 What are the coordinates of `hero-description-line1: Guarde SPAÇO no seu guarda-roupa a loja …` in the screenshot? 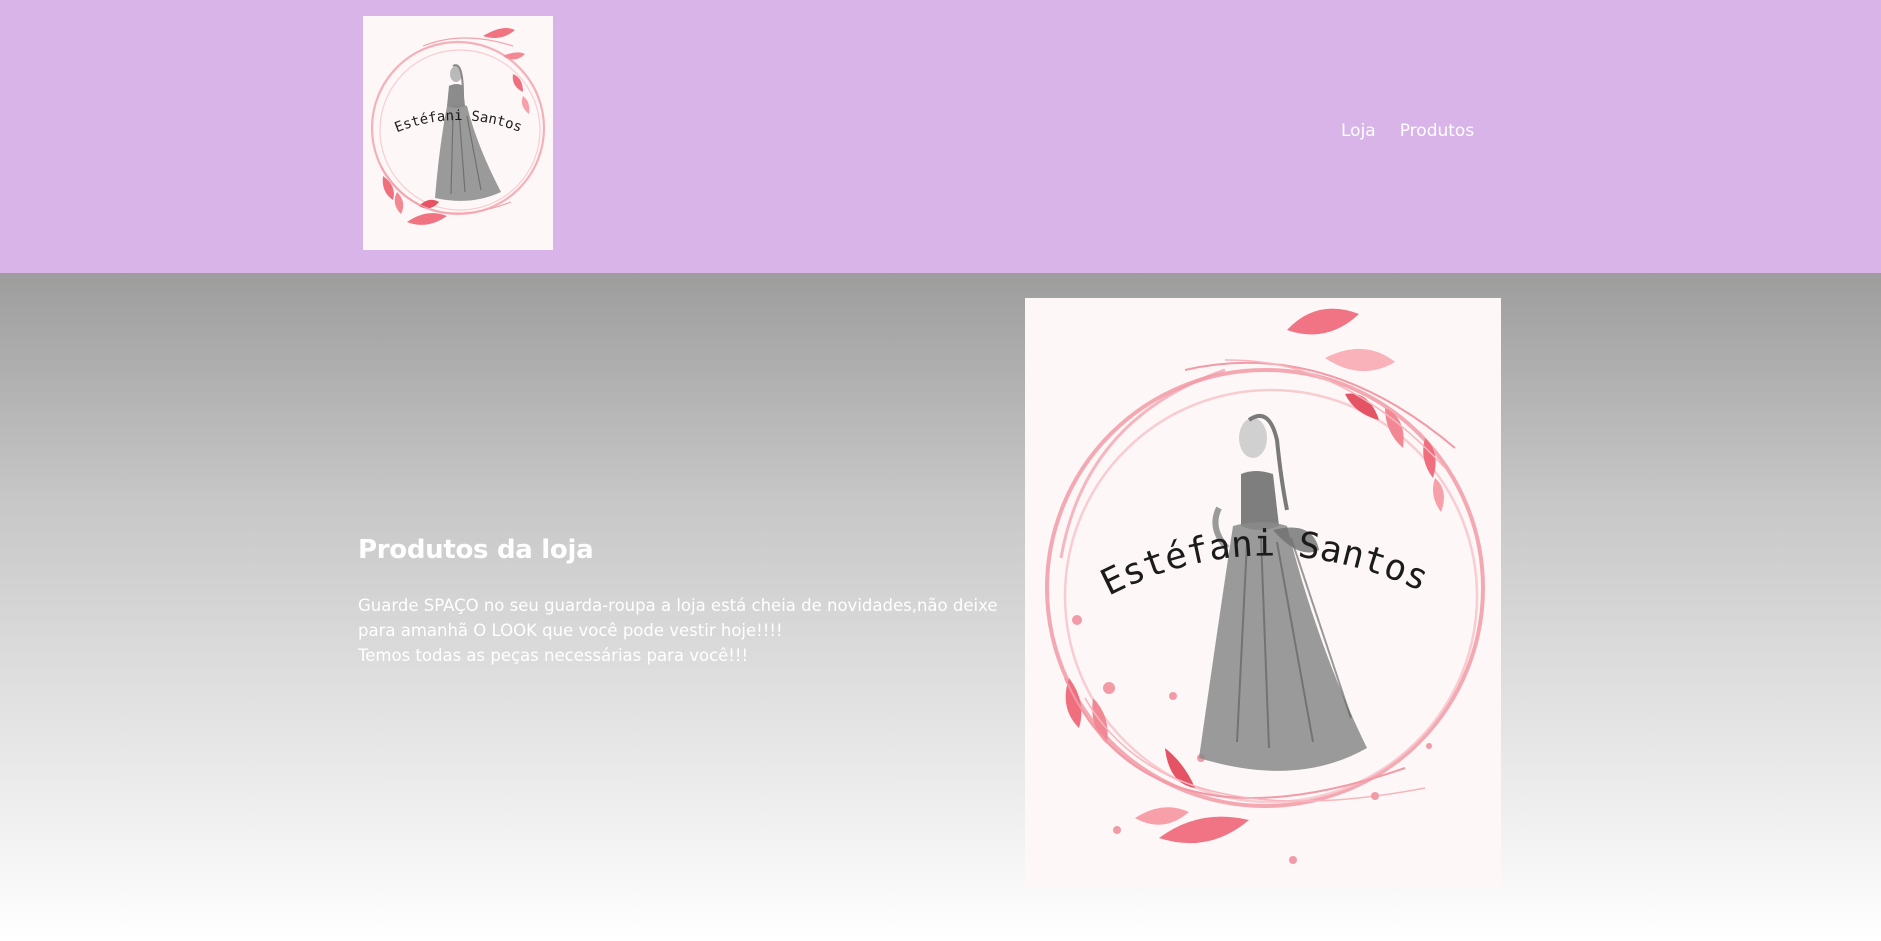 It's located at (678, 618).